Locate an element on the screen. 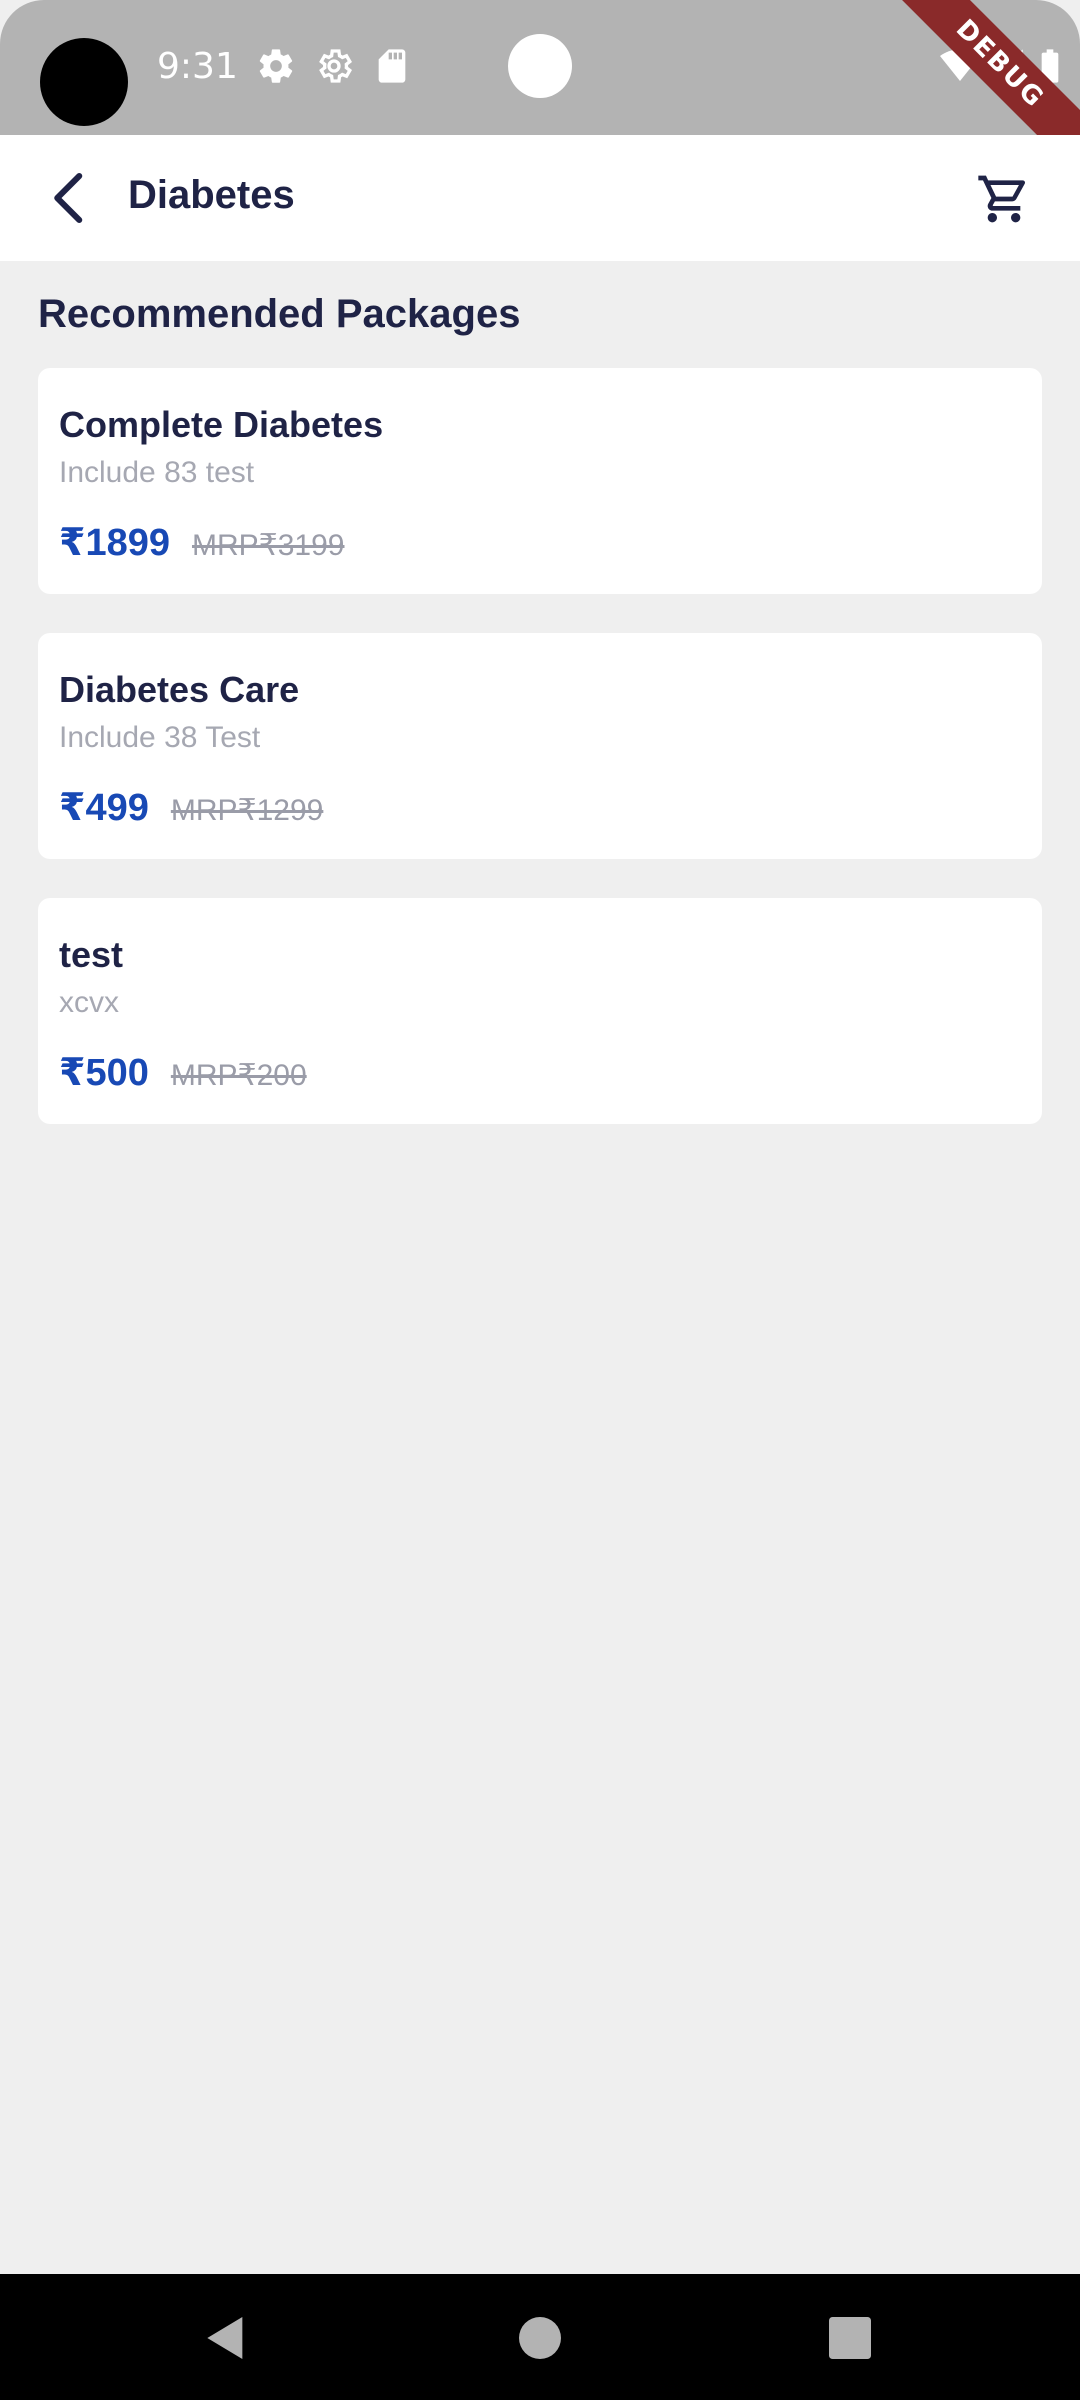 The image size is (1080, 2400). sd-card-icon is located at coordinates (392, 66).